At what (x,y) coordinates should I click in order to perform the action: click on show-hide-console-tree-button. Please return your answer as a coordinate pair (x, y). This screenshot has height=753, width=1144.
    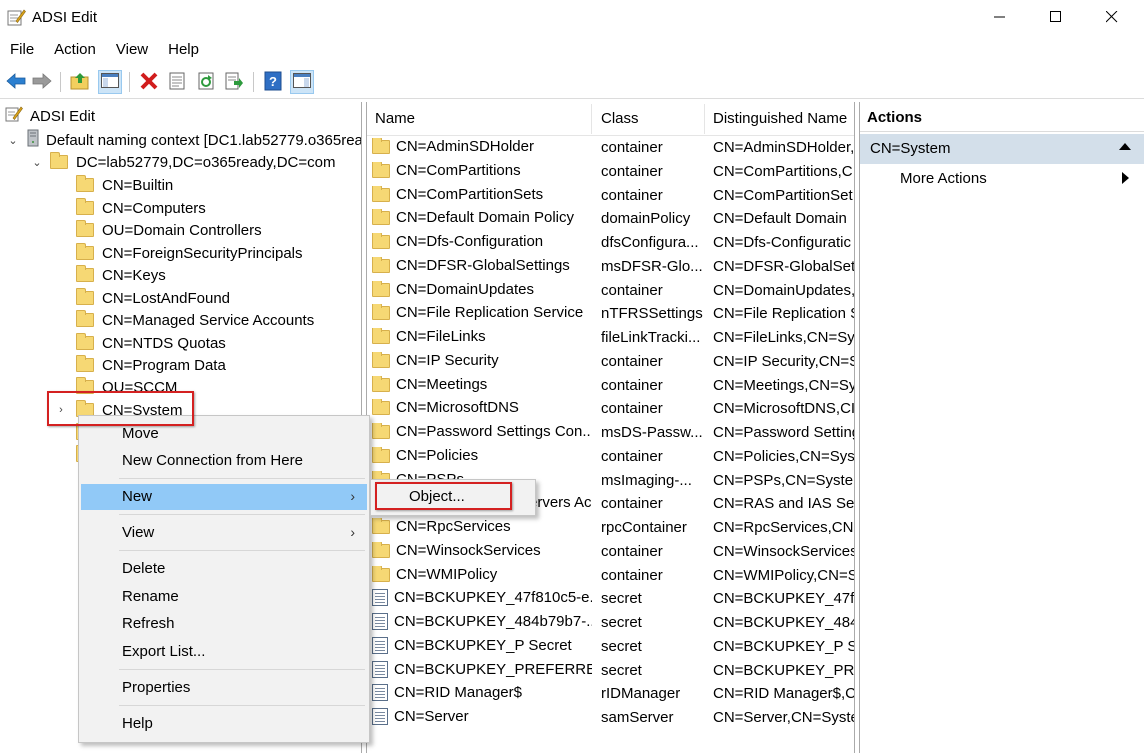
    Looking at the image, I should click on (110, 82).